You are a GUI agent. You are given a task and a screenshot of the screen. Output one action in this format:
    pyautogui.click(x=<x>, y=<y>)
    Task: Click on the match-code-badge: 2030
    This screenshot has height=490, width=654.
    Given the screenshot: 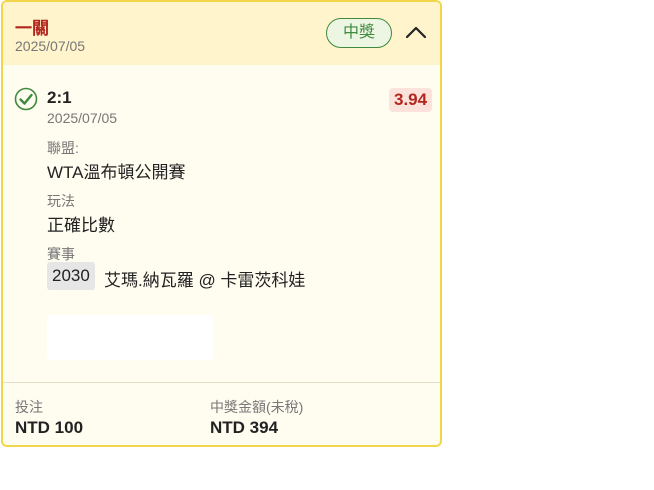 What is the action you would take?
    pyautogui.click(x=71, y=276)
    